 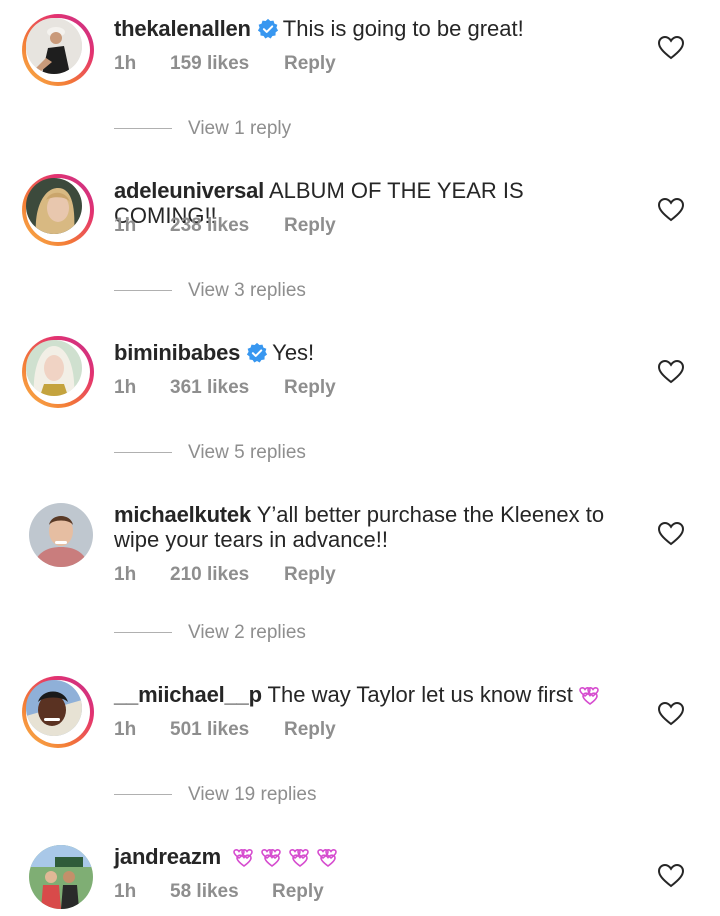 What do you see at coordinates (430, 514) in the screenshot?
I see `comment-text: Y’all better purchase the Kleenex to` at bounding box center [430, 514].